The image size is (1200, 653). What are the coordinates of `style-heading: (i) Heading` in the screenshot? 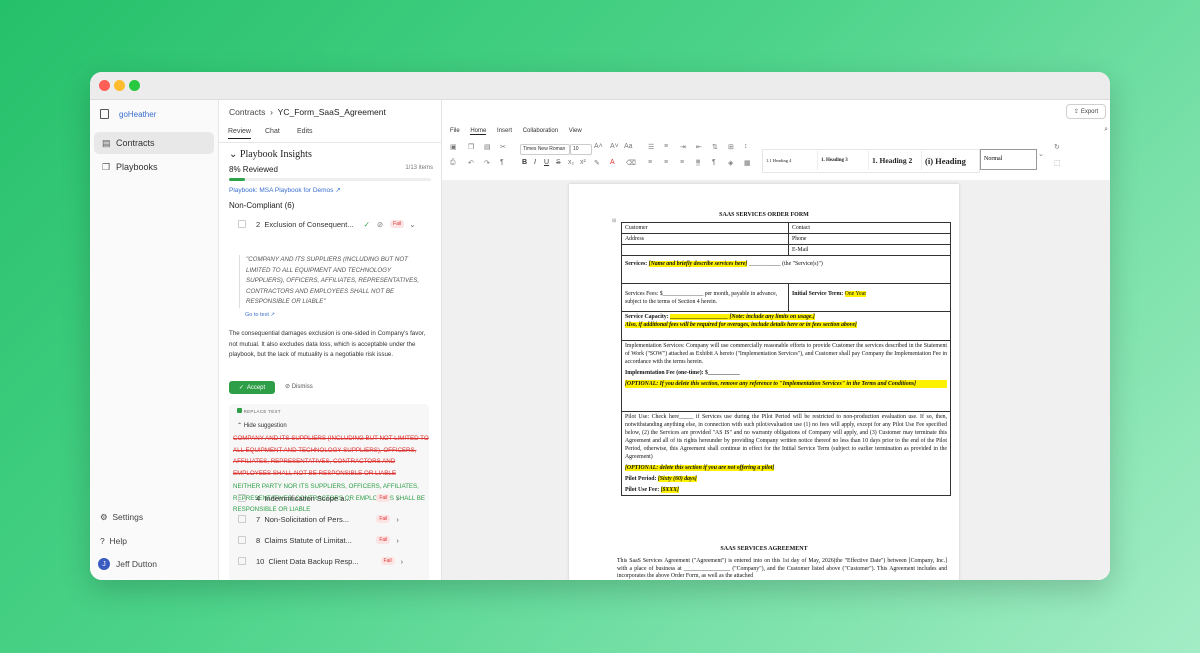 It's located at (950, 160).